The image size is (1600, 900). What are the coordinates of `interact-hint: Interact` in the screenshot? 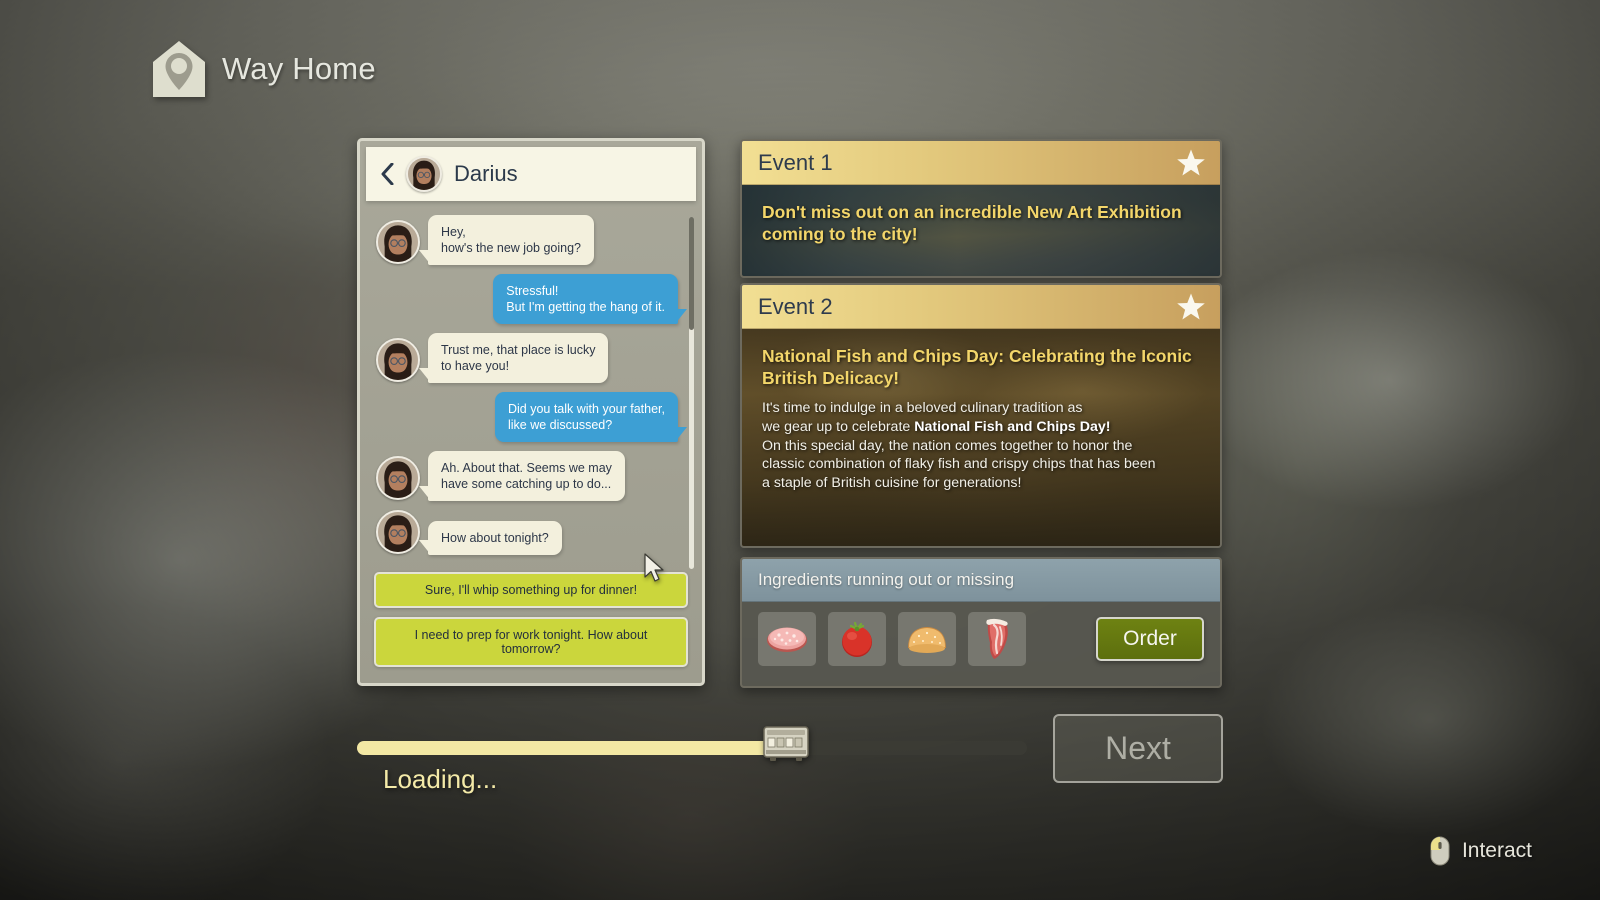 It's located at (1481, 851).